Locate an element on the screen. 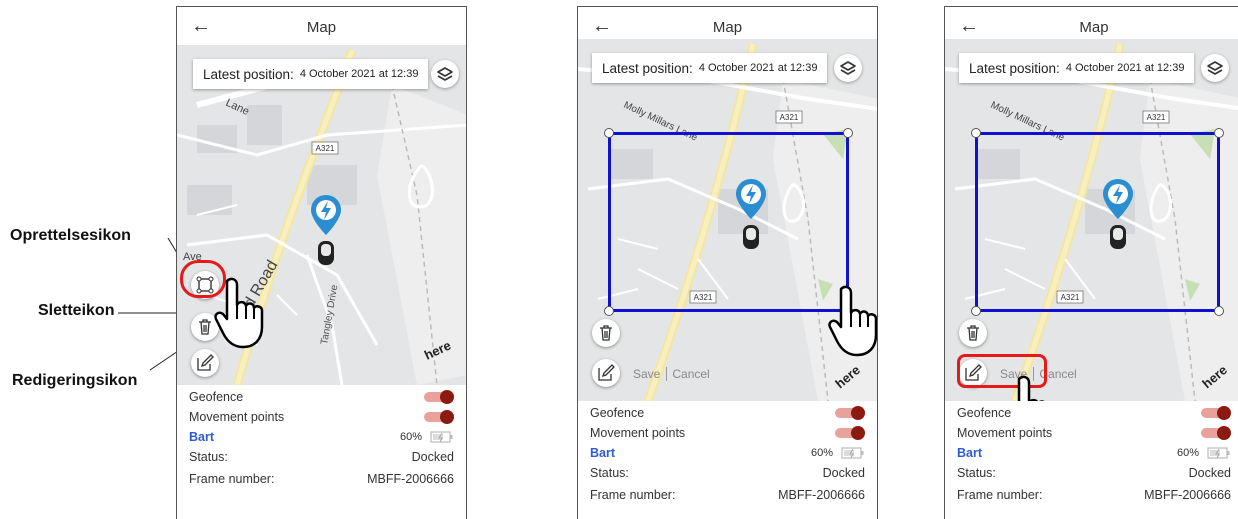 This screenshot has width=1238, height=519. edit-icon is located at coordinates (606, 372).